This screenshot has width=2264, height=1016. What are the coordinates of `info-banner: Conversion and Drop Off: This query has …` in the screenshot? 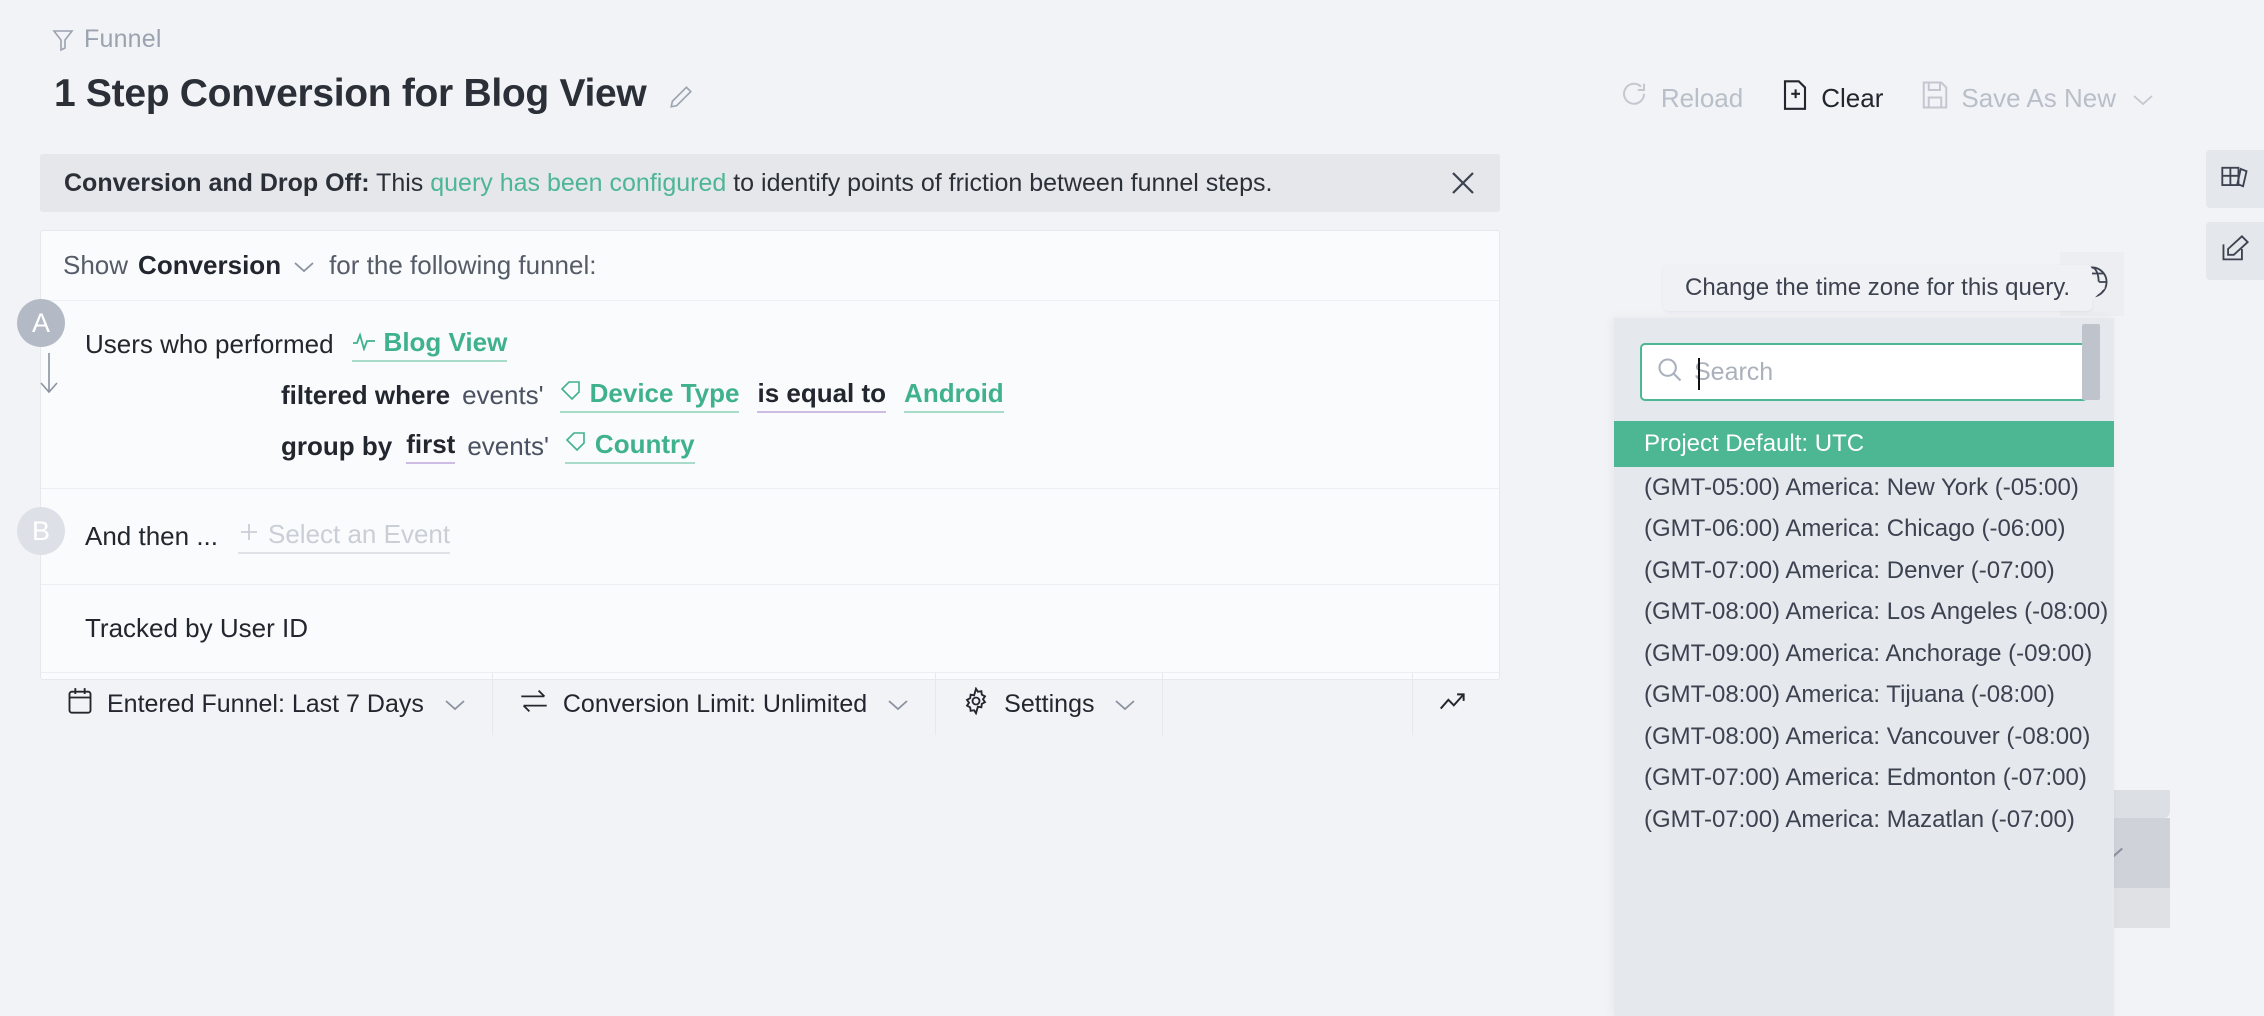 It's located at (770, 183).